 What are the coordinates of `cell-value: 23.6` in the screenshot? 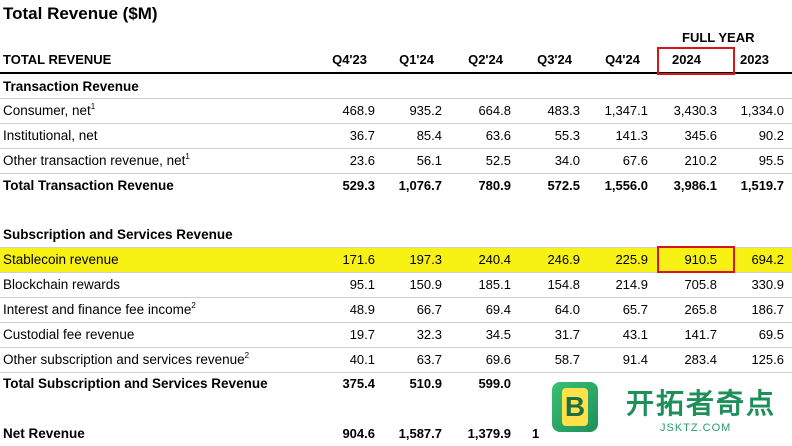 It's located at (362, 160).